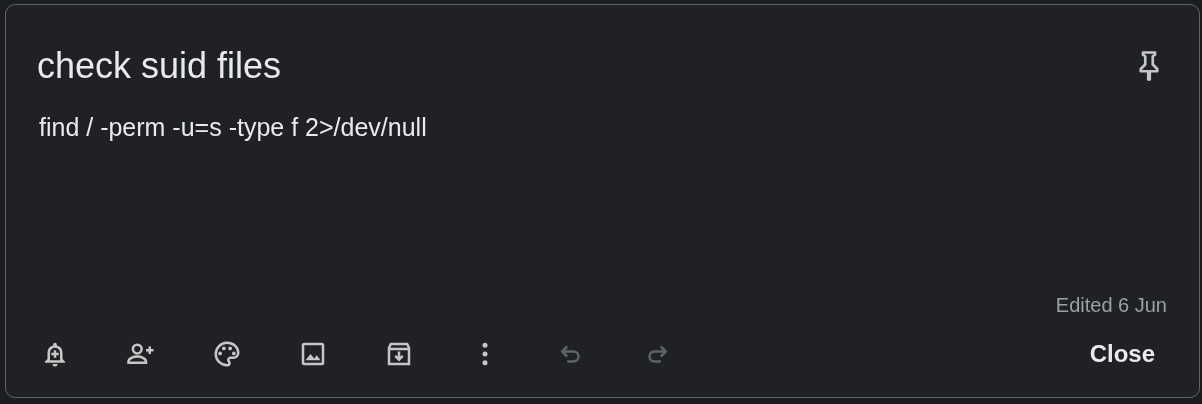 This screenshot has width=1202, height=404. What do you see at coordinates (602, 115) in the screenshot?
I see `note-body: find / -perm -u=s -type f 2>/dev/null` at bounding box center [602, 115].